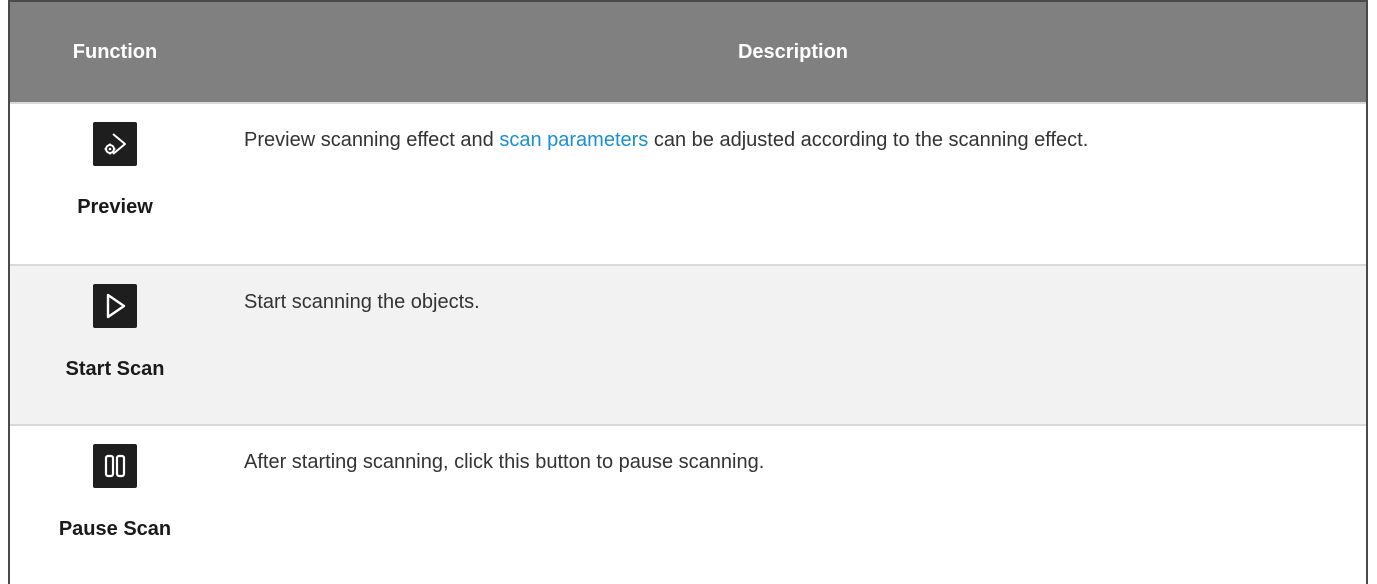  Describe the element at coordinates (793, 51) in the screenshot. I see `header-description: Description` at that location.